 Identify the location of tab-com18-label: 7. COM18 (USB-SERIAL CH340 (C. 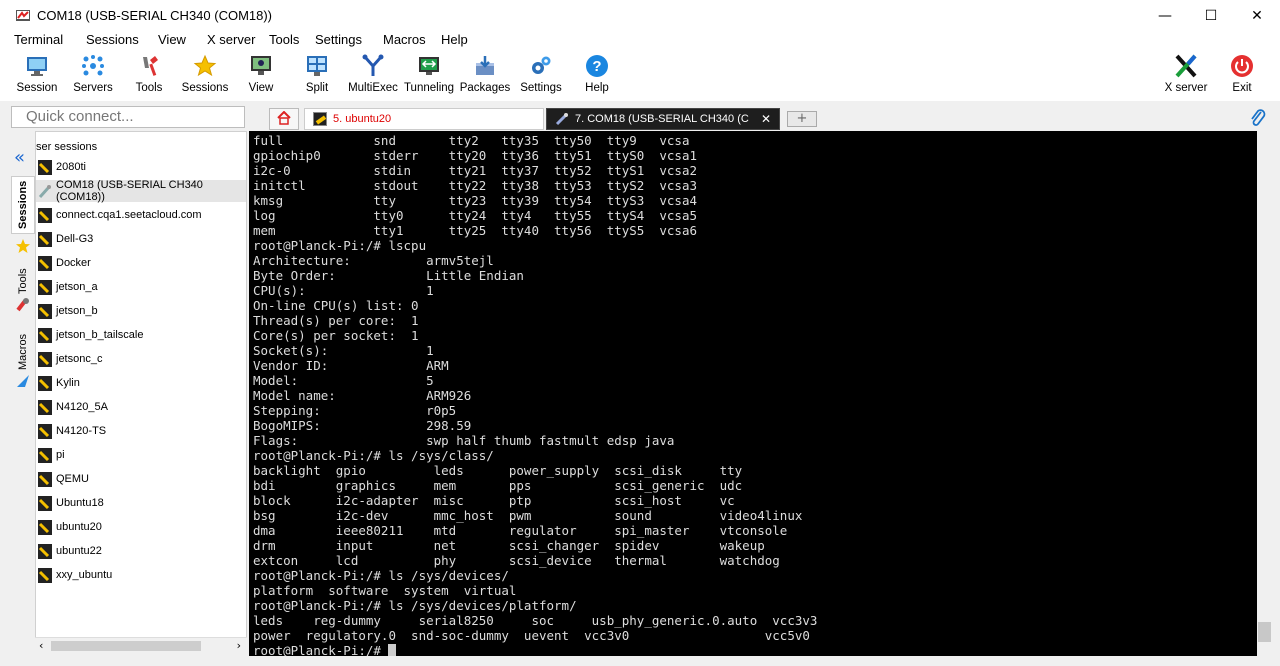
(662, 119).